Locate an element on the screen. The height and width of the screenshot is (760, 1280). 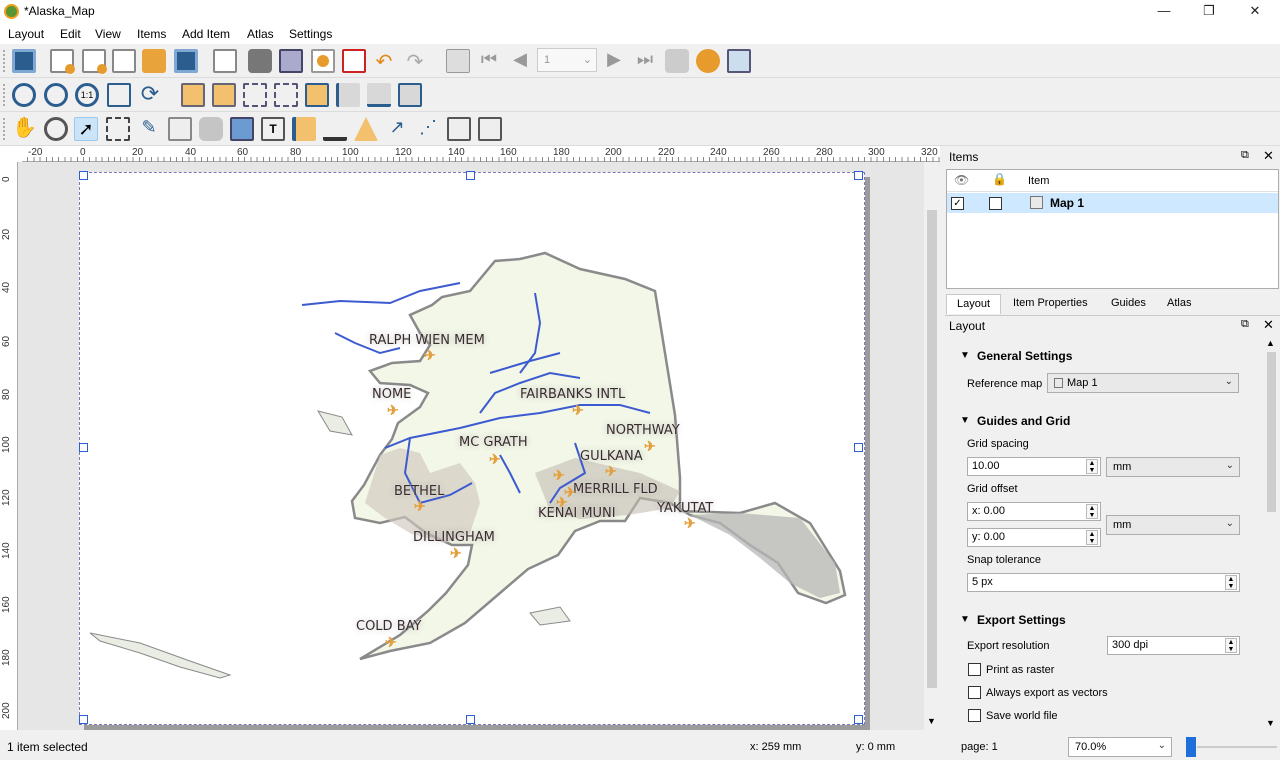
export-image-icon is located at coordinates (291, 61).